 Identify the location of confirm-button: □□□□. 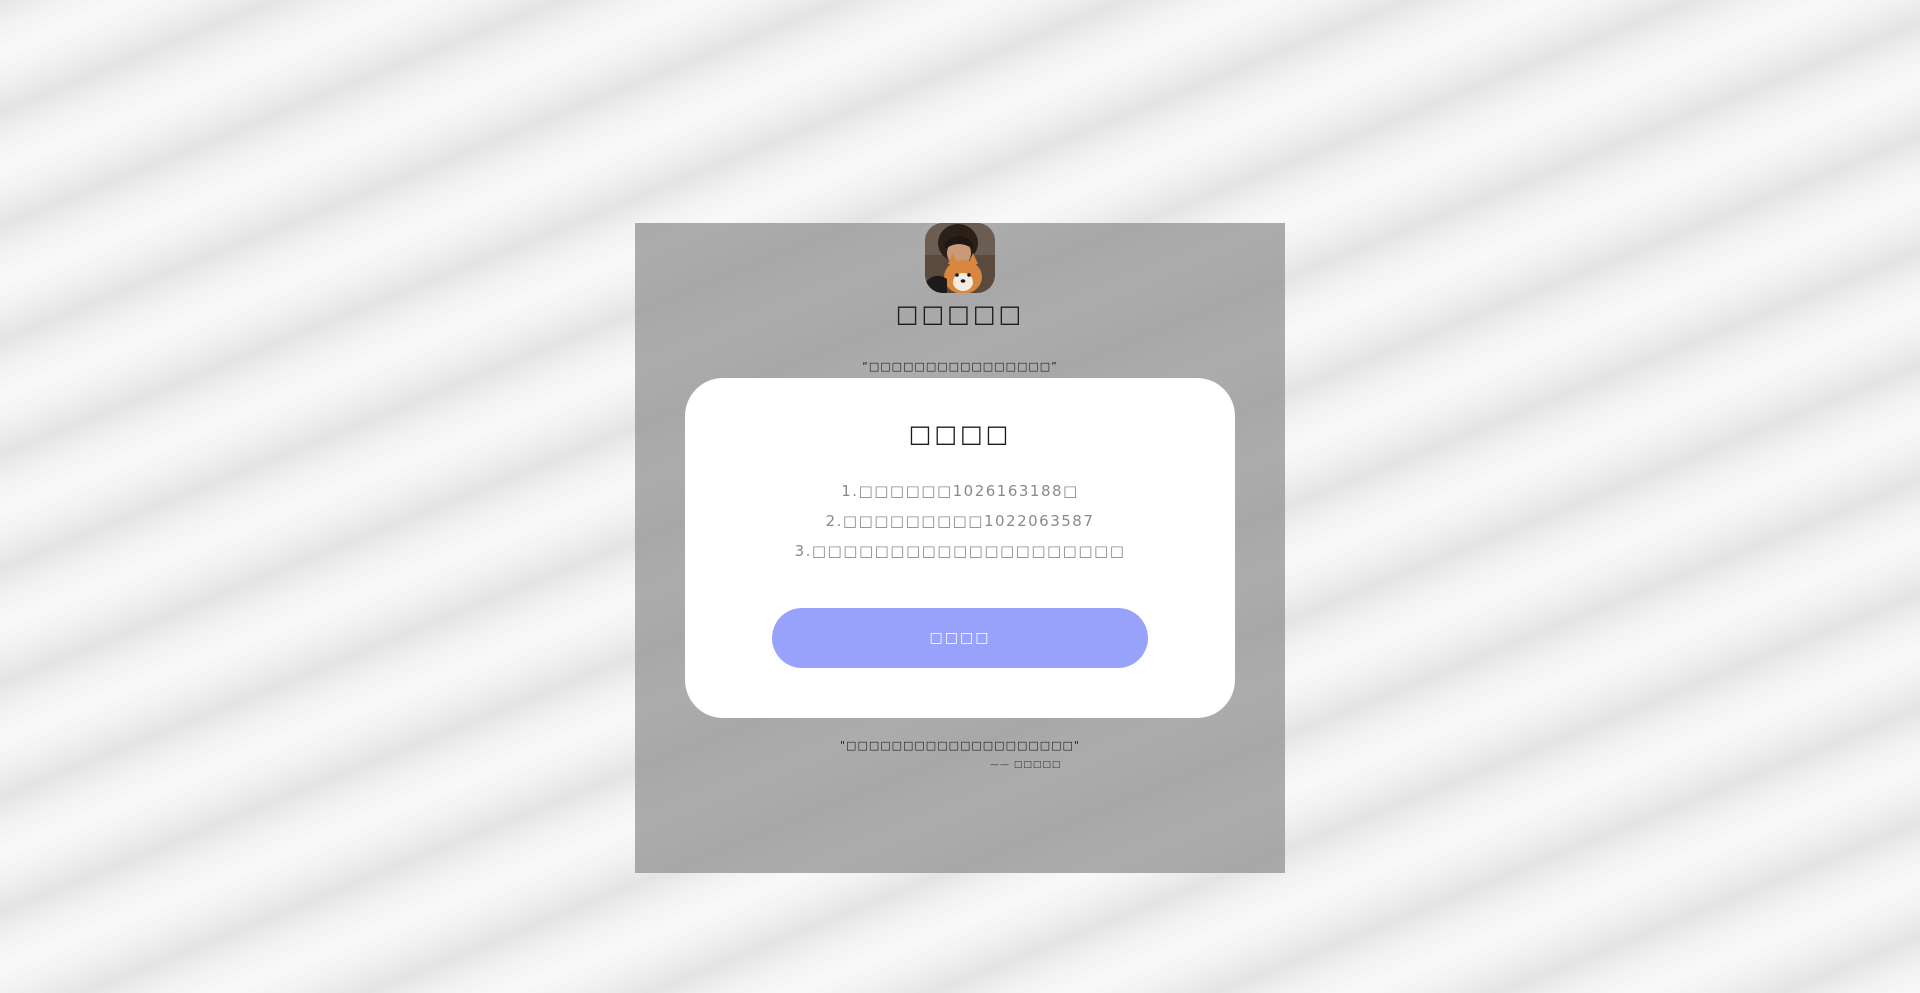
(960, 638).